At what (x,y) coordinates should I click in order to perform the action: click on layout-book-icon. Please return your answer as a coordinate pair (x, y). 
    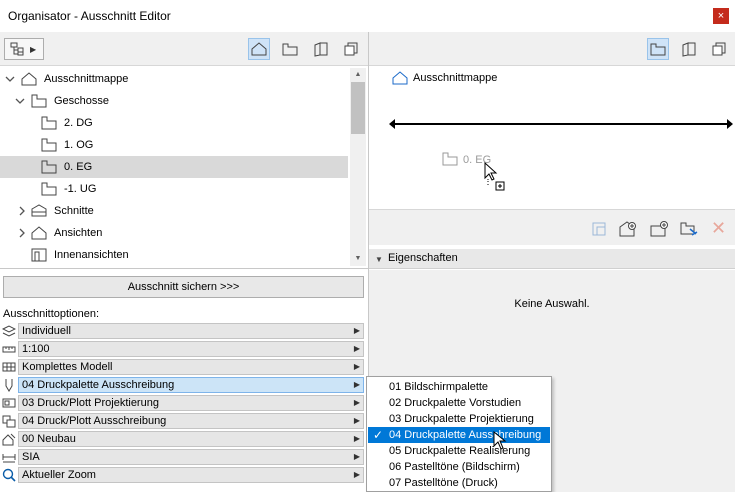
    Looking at the image, I should click on (689, 49).